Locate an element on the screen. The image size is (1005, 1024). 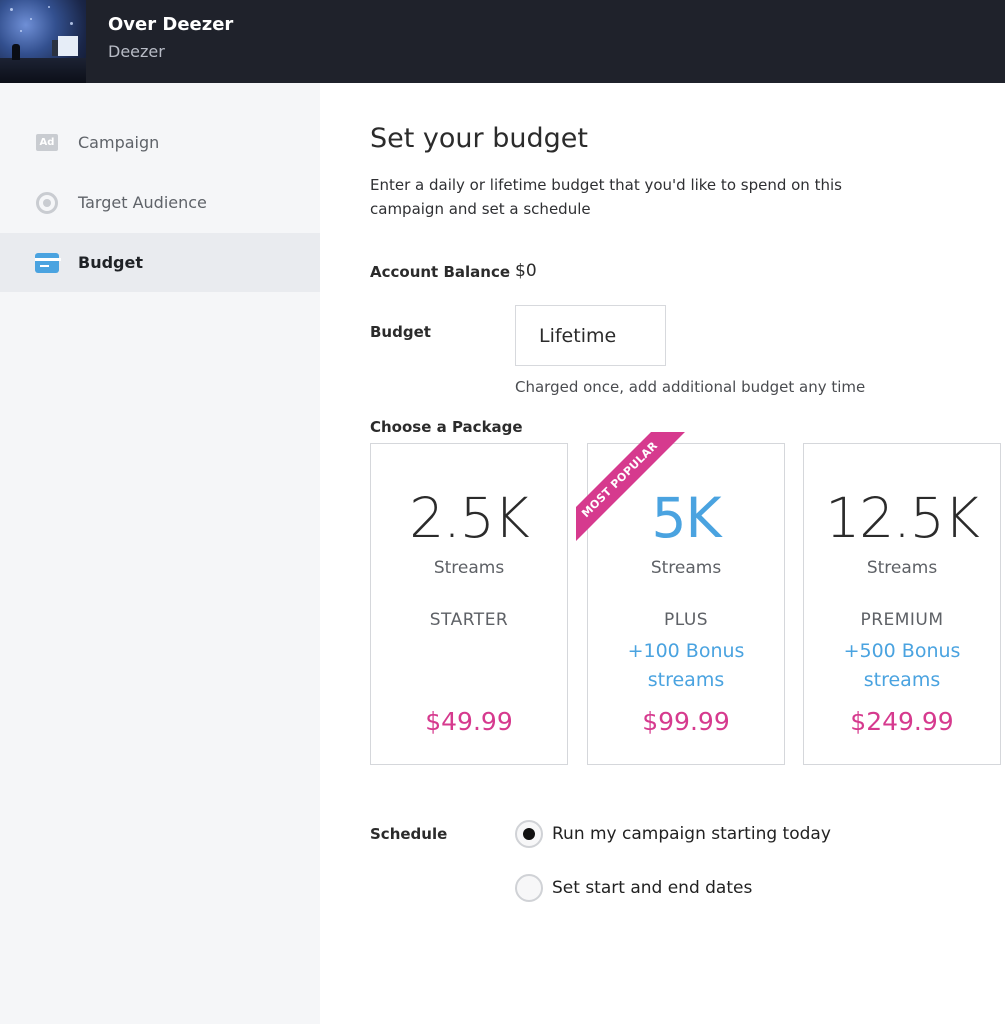
package-amount: 5K is located at coordinates (686, 518).